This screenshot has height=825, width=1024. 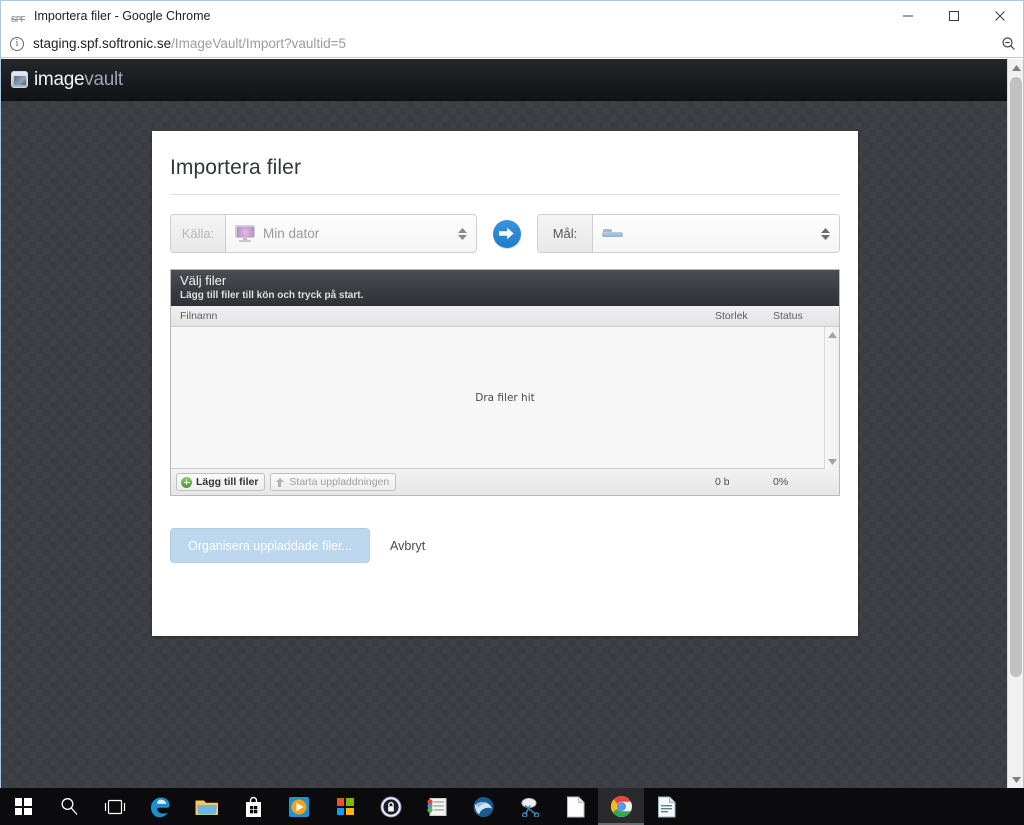 I want to click on zoom-out-icon, so click(x=1008, y=43).